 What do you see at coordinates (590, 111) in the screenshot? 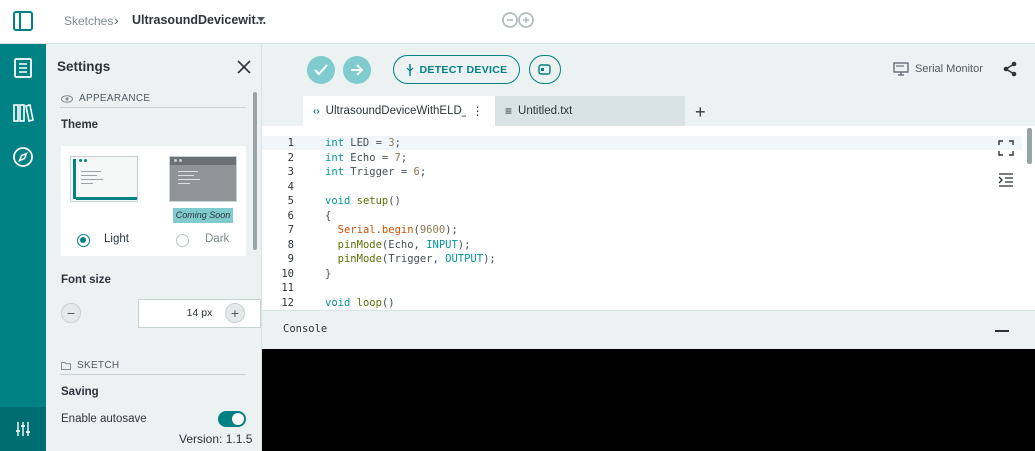
I see `tab-untitled: ≡ Untitled.txt` at bounding box center [590, 111].